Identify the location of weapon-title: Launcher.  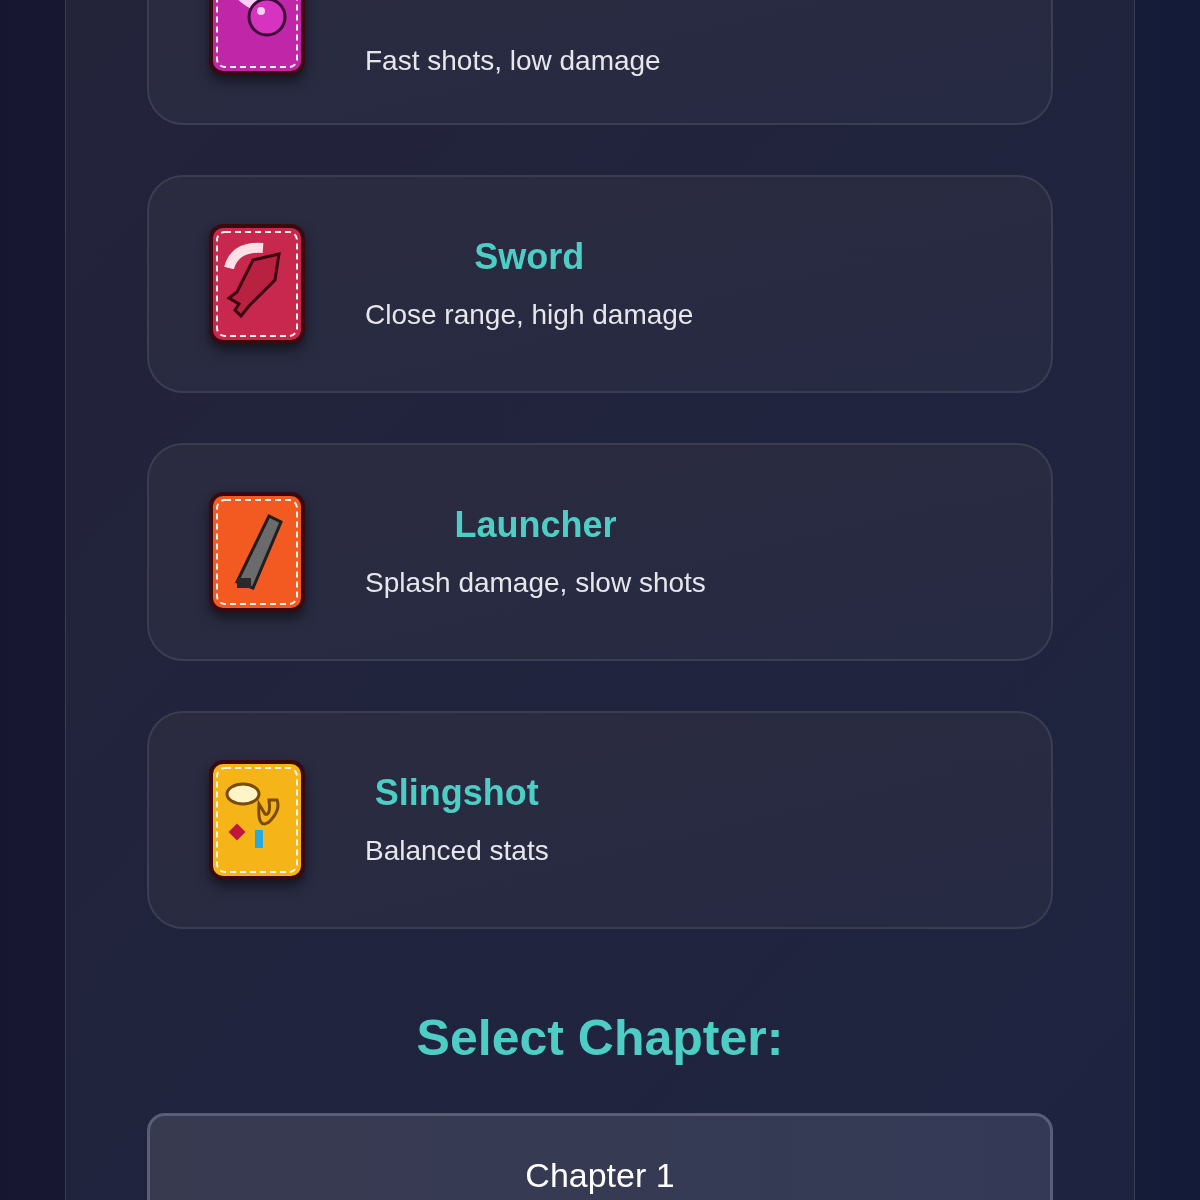
(535, 525).